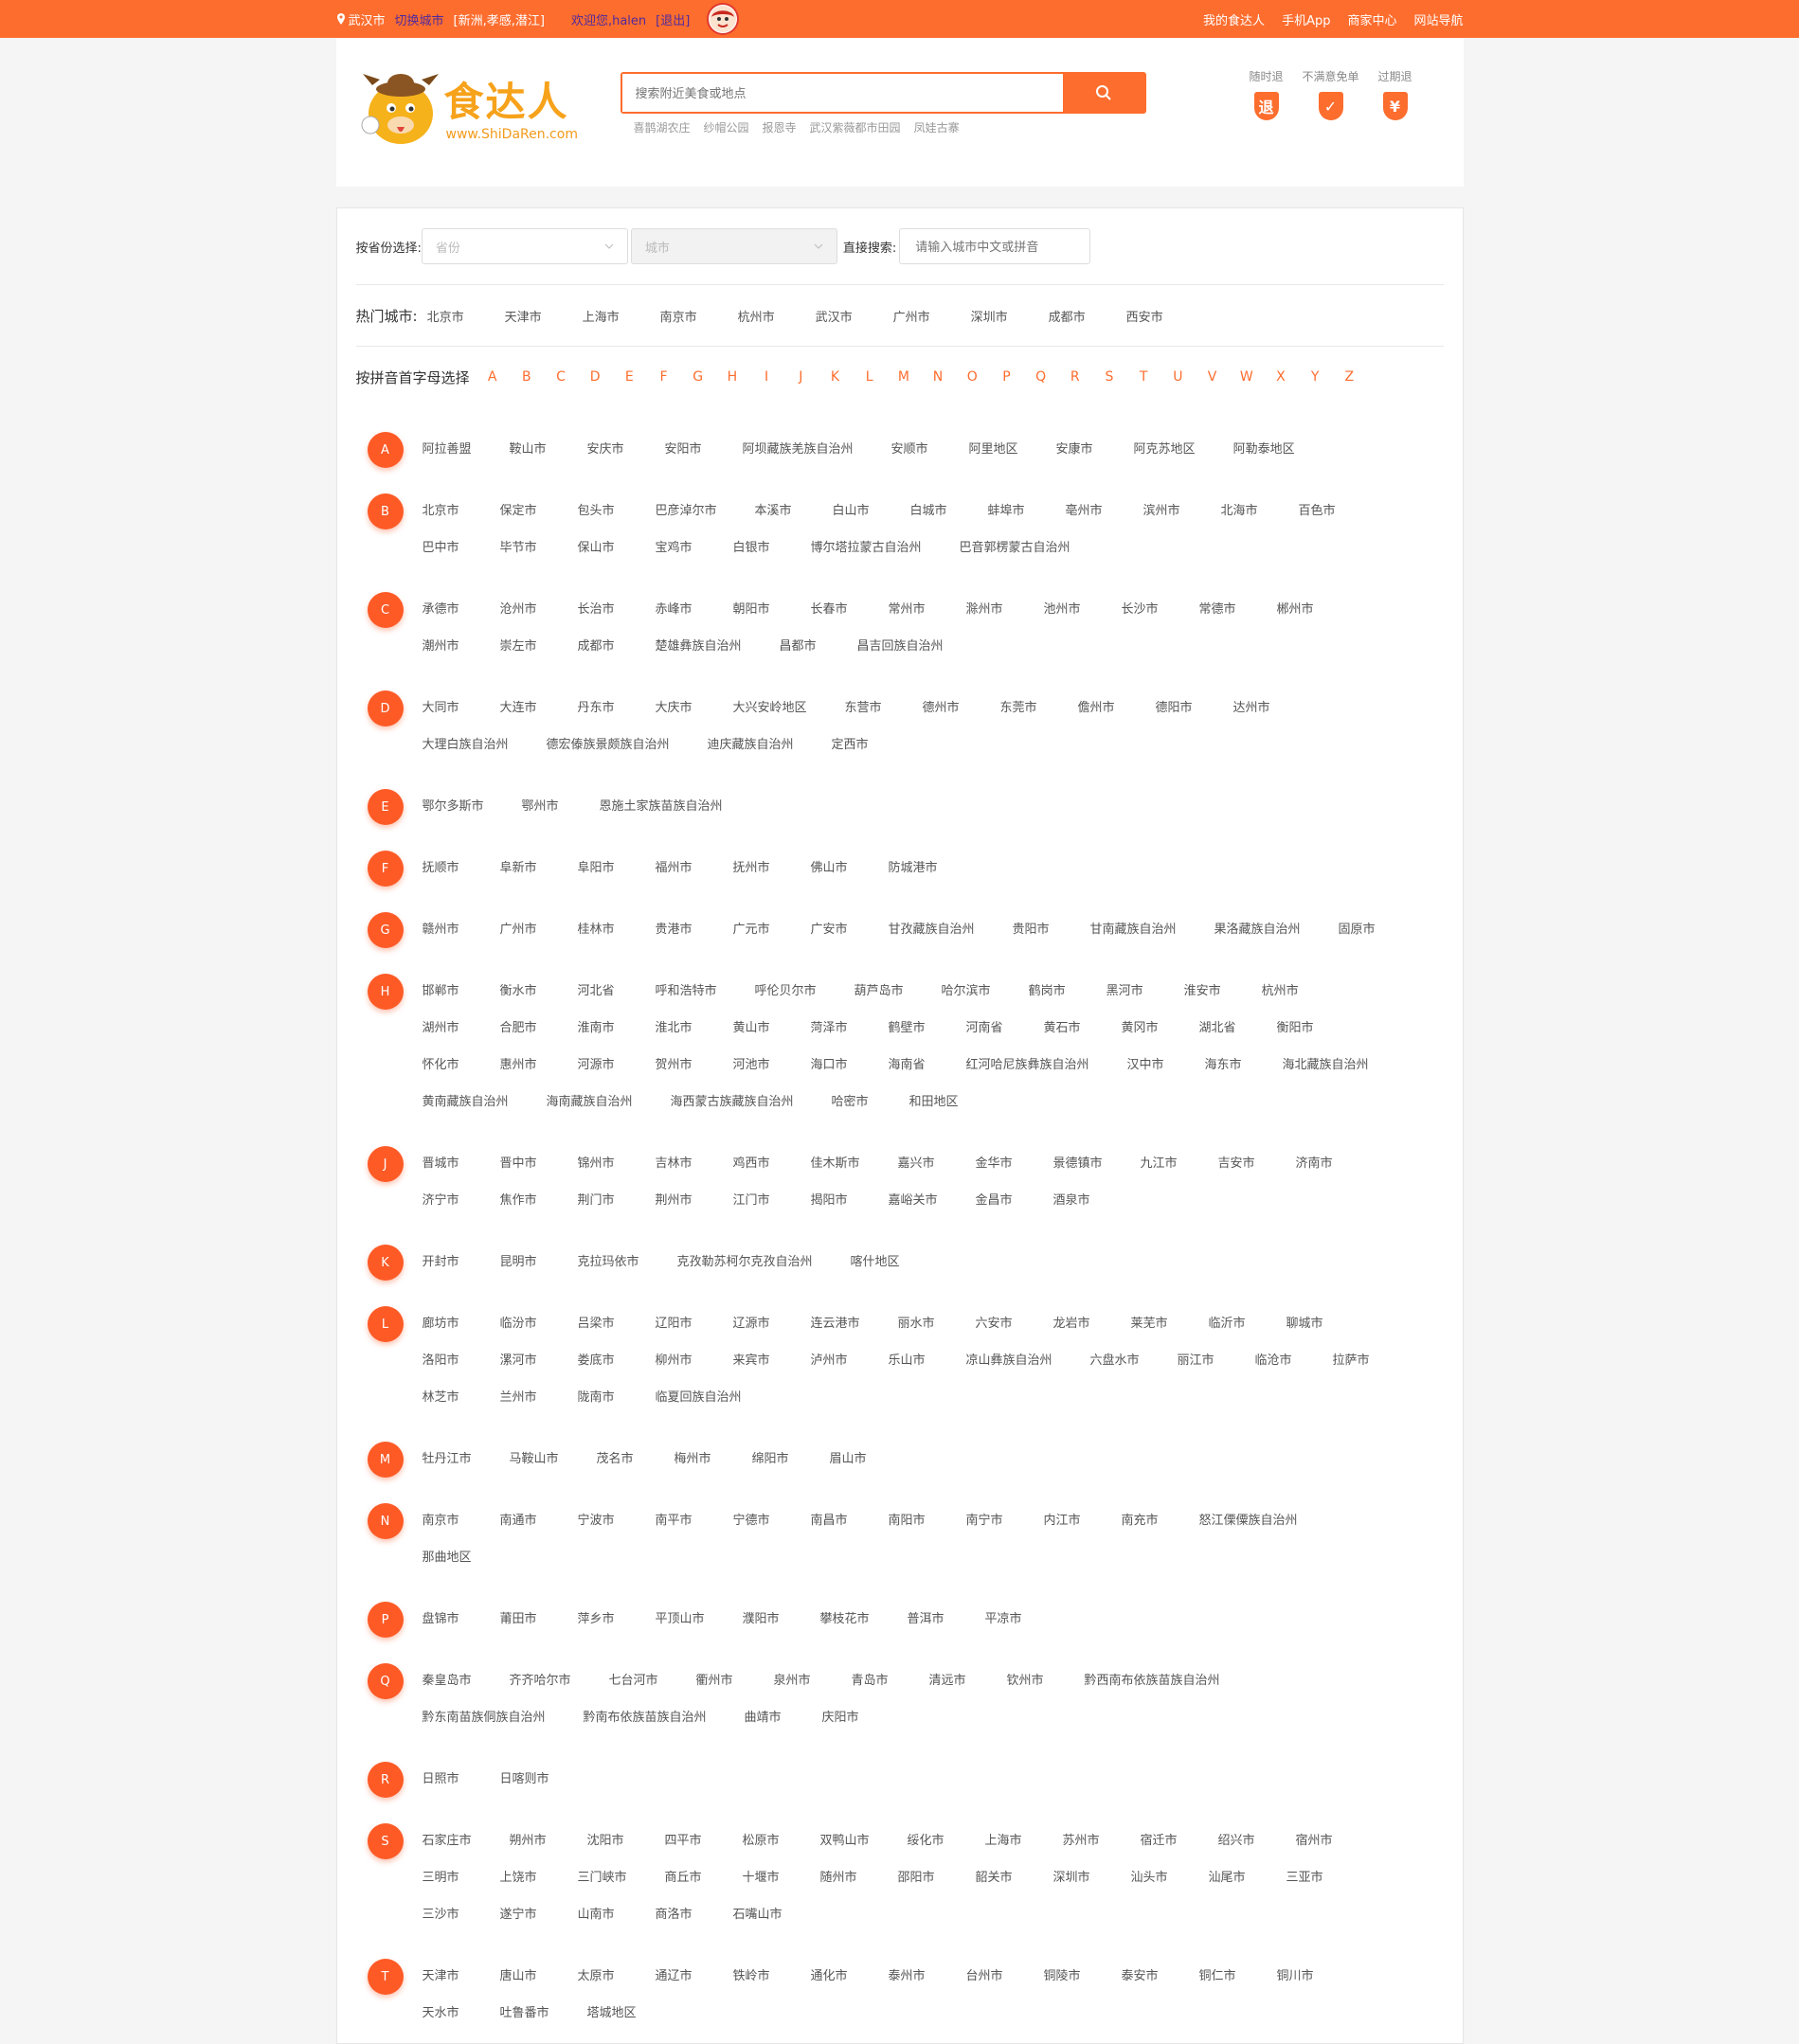 The width and height of the screenshot is (1799, 2044). What do you see at coordinates (1275, 1370) in the screenshot?
I see `city-link: 临沧市` at bounding box center [1275, 1370].